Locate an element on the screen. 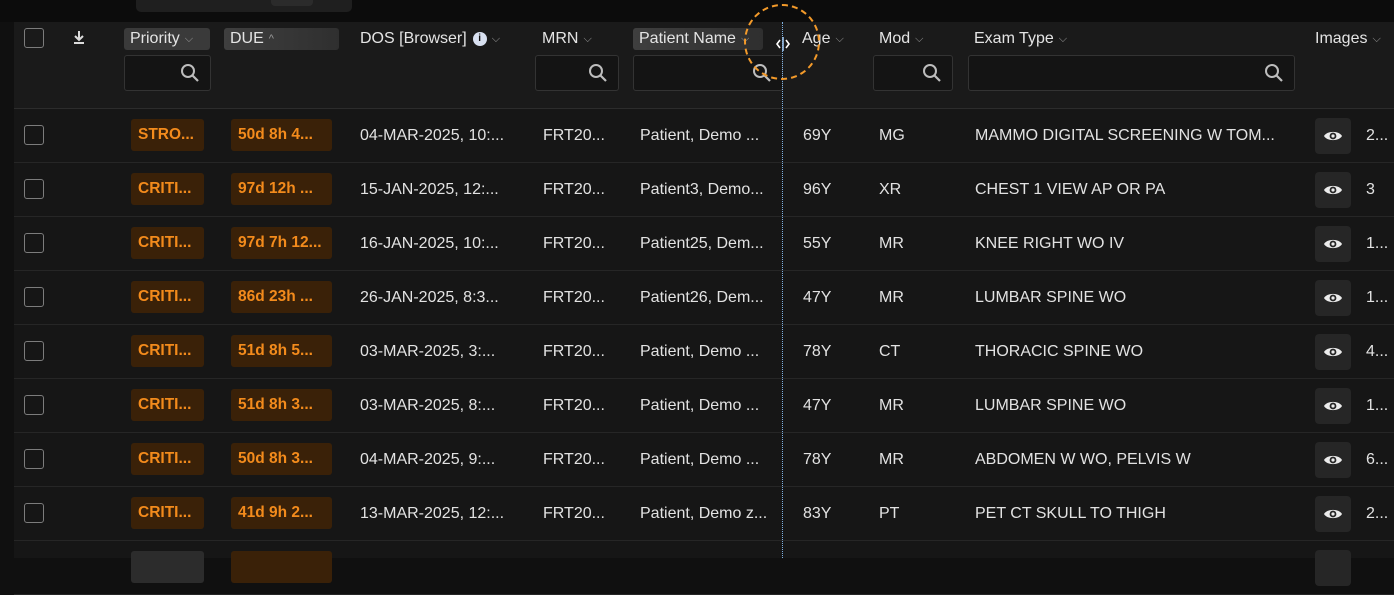 The height and width of the screenshot is (595, 1394). column-header-mrn: MRN ⌵ is located at coordinates (567, 39).